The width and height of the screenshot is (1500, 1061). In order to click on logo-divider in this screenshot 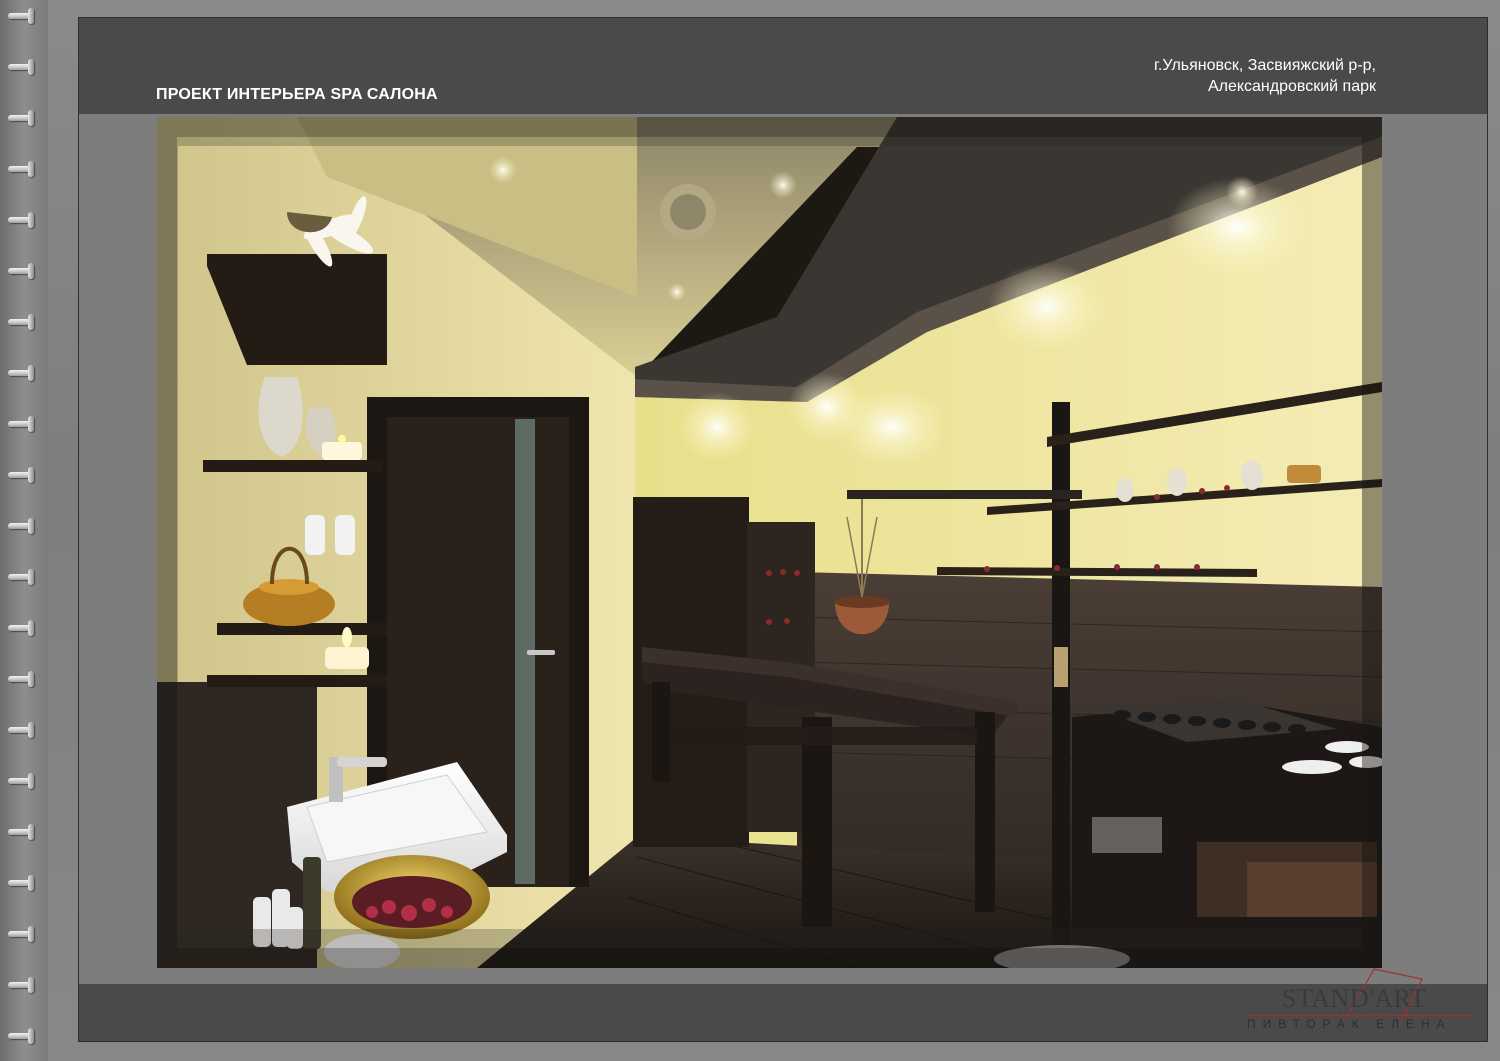, I will do `click(1359, 1015)`.